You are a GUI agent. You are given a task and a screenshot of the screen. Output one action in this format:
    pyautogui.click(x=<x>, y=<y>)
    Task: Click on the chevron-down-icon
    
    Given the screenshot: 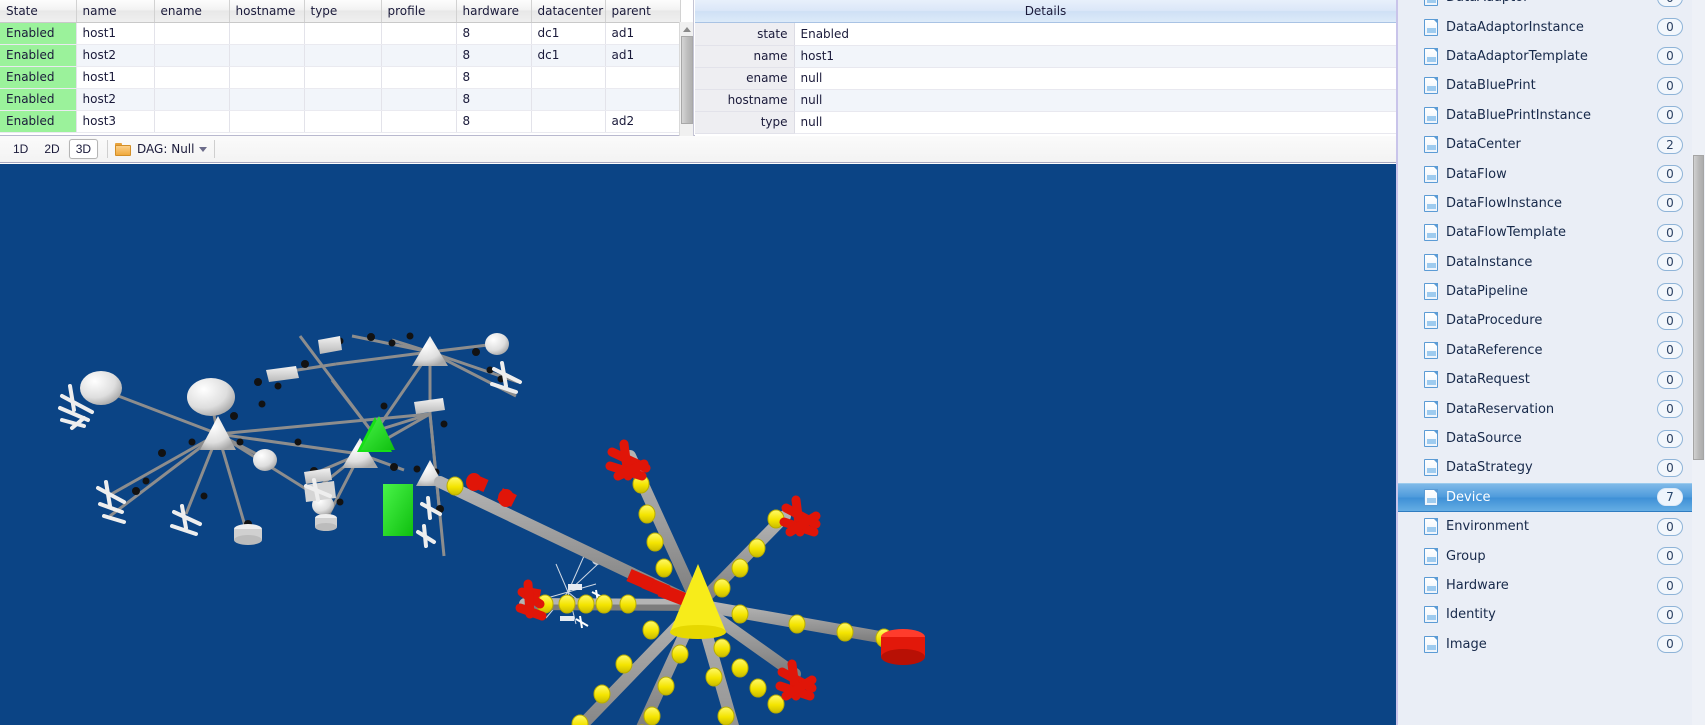 What is the action you would take?
    pyautogui.click(x=203, y=149)
    